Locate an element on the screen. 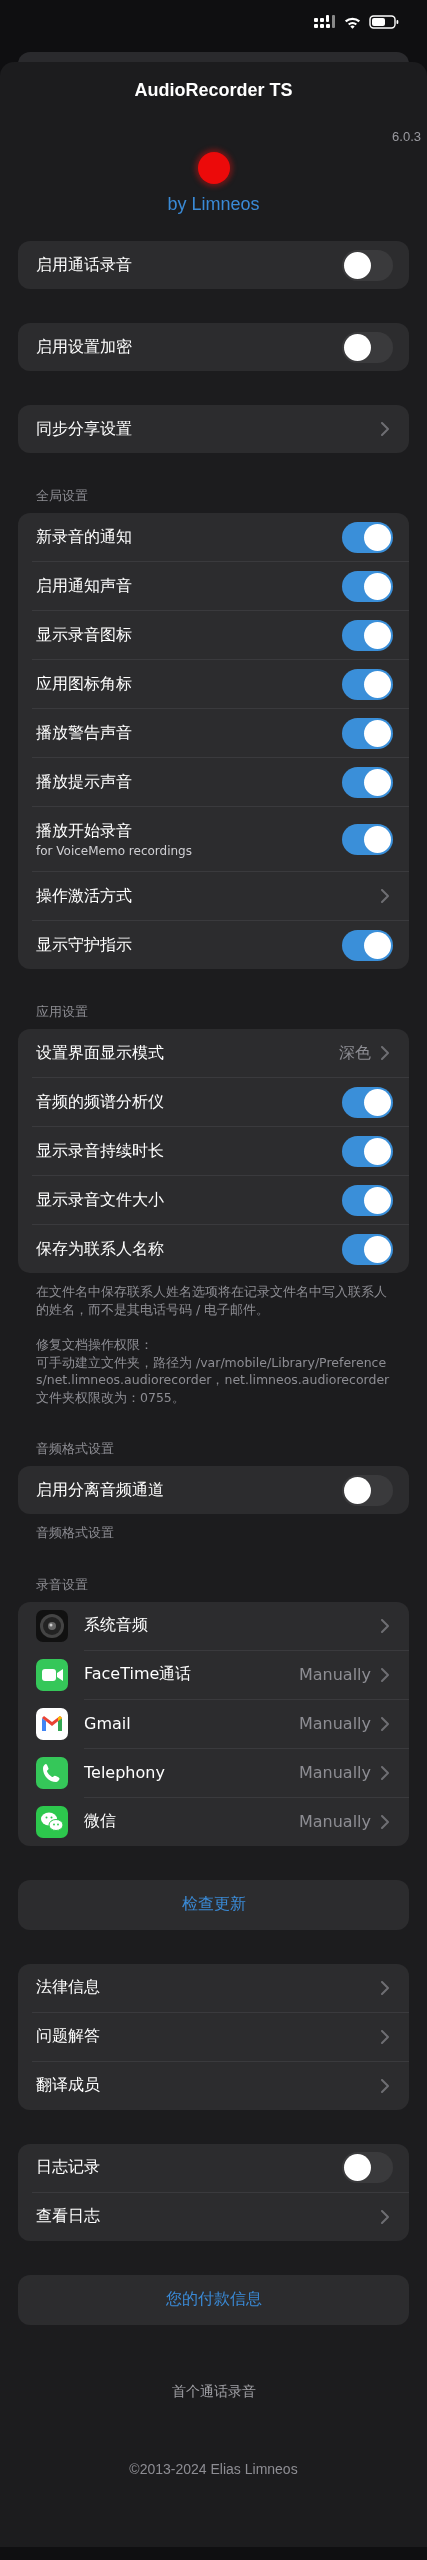 This screenshot has width=427, height=2560. setting-label: 设置界面显示模式 is located at coordinates (100, 1053).